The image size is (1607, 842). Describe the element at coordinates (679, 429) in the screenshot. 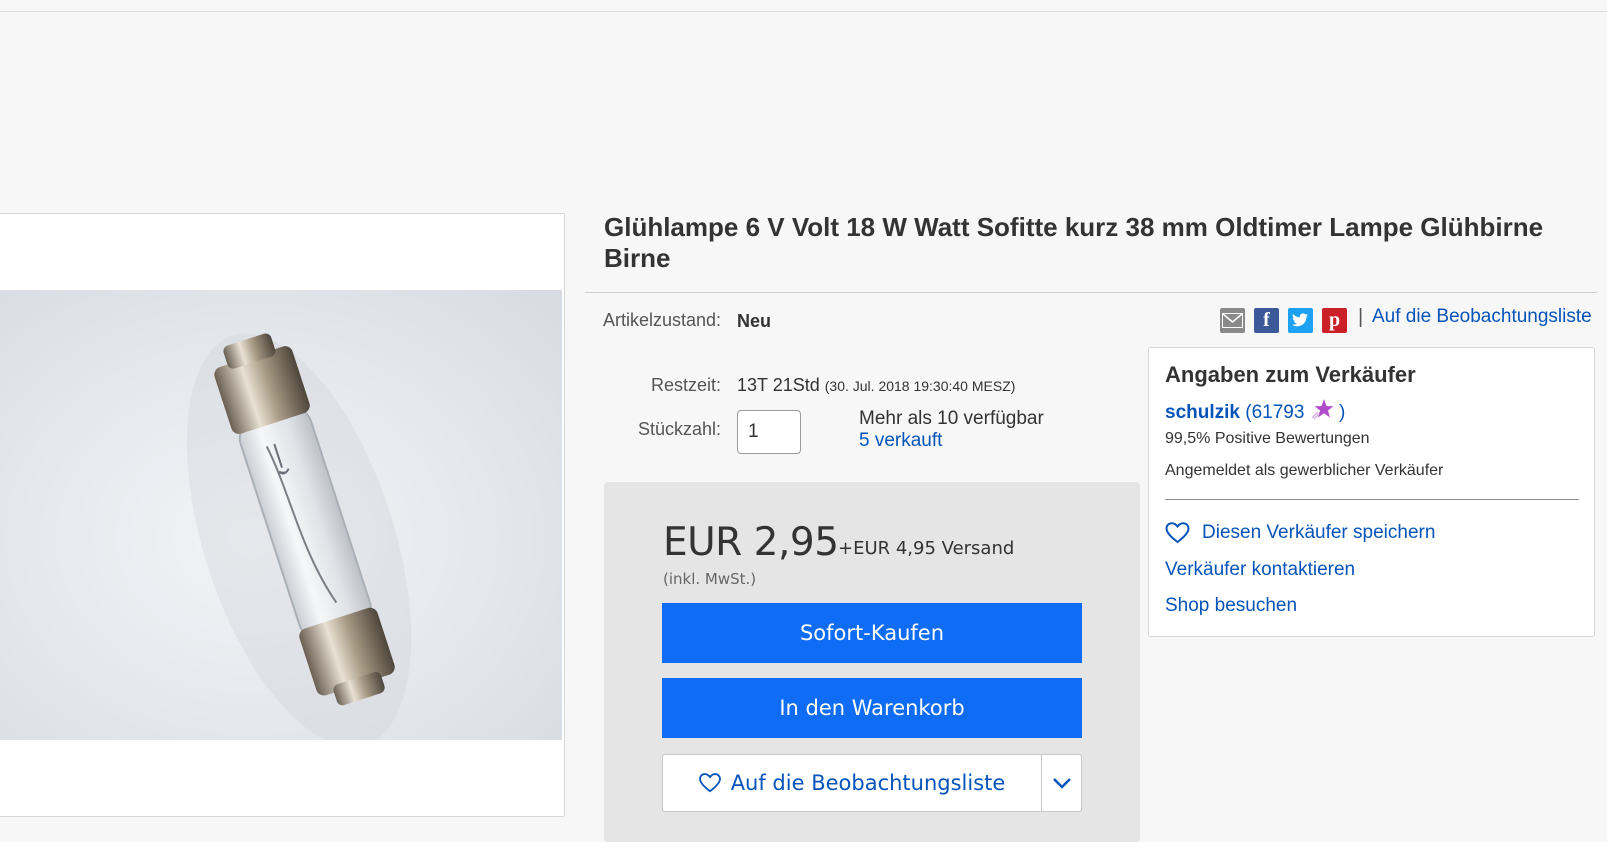

I see `quantity-label: Stückzahl:` at that location.